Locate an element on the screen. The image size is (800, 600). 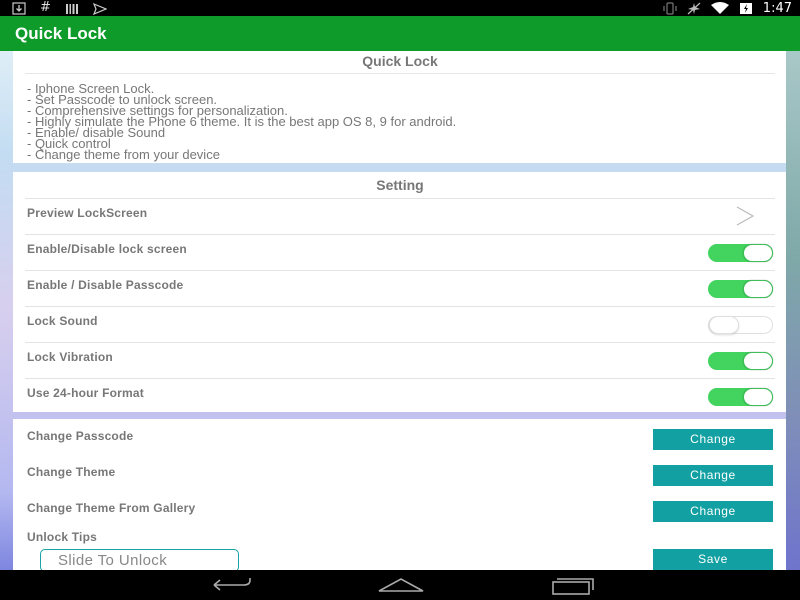
chevron-right-icon is located at coordinates (745, 218).